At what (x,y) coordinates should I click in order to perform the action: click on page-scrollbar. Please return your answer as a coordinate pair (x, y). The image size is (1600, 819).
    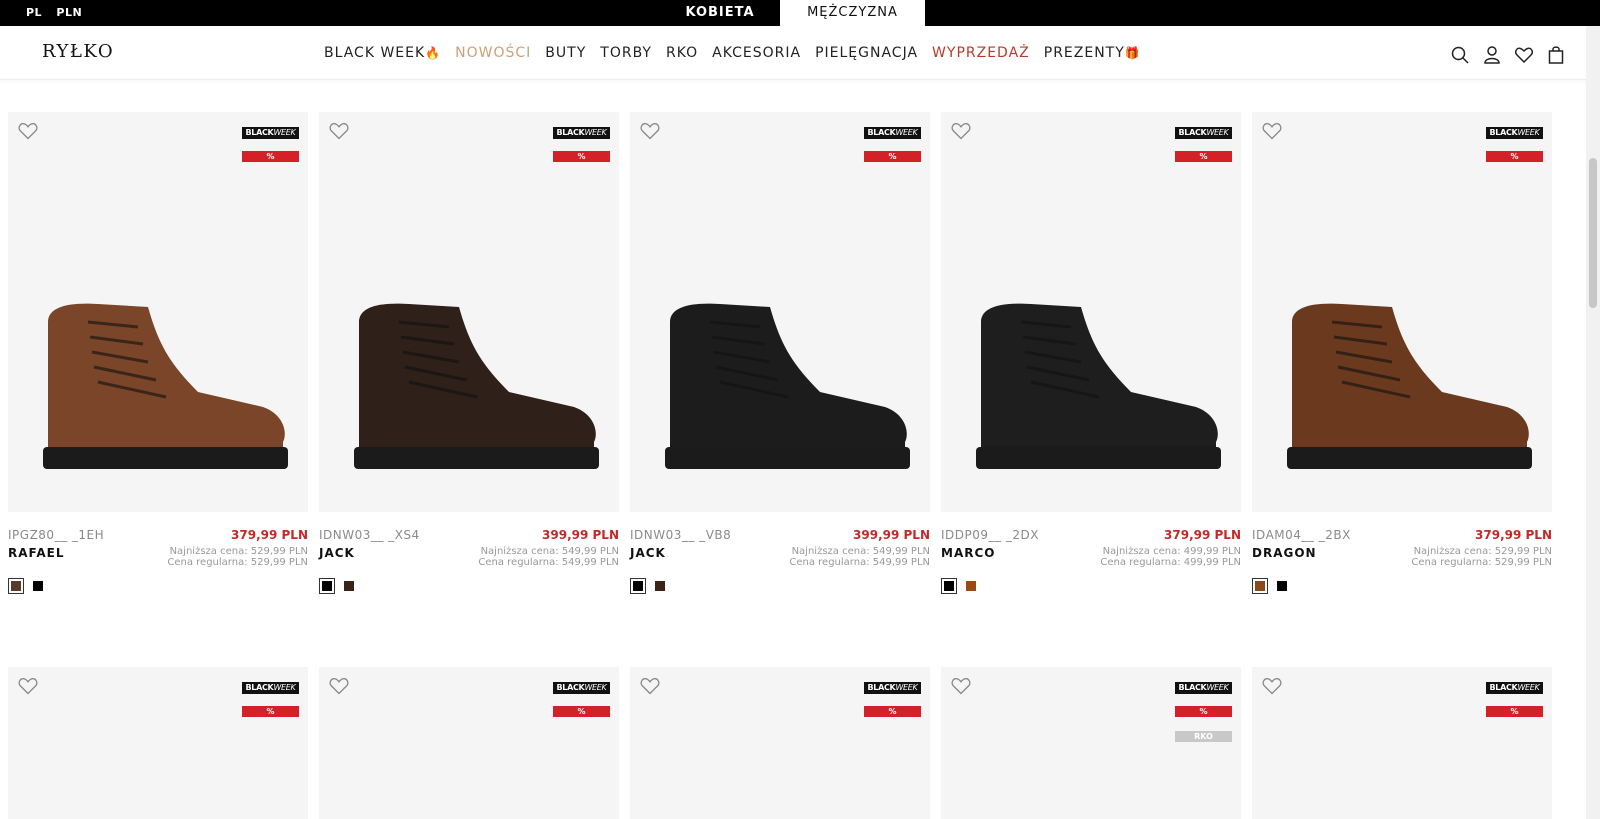
    Looking at the image, I should click on (1593, 422).